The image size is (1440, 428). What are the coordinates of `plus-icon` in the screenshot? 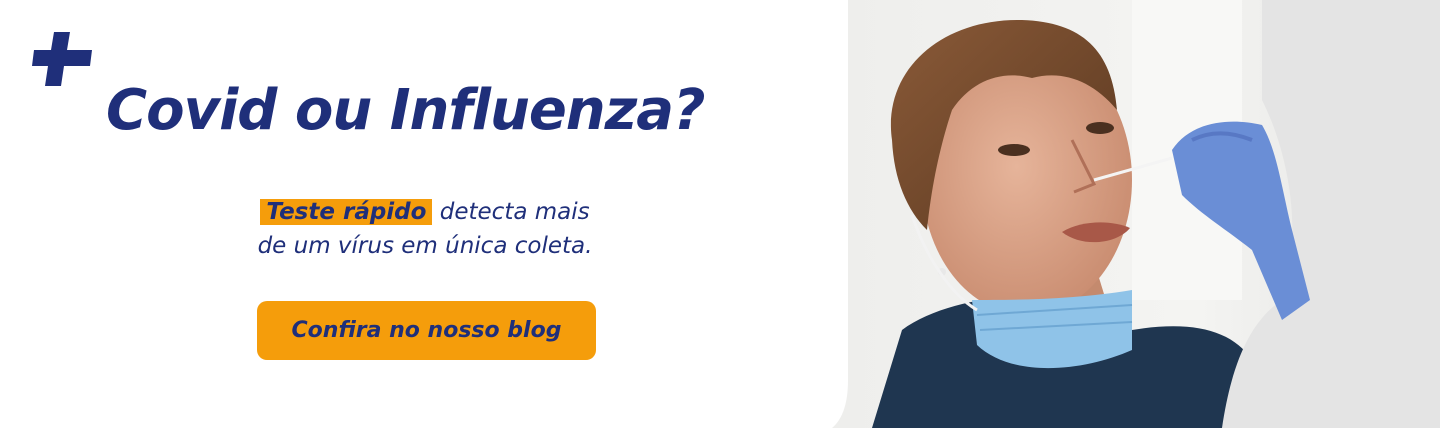 It's located at (62, 59).